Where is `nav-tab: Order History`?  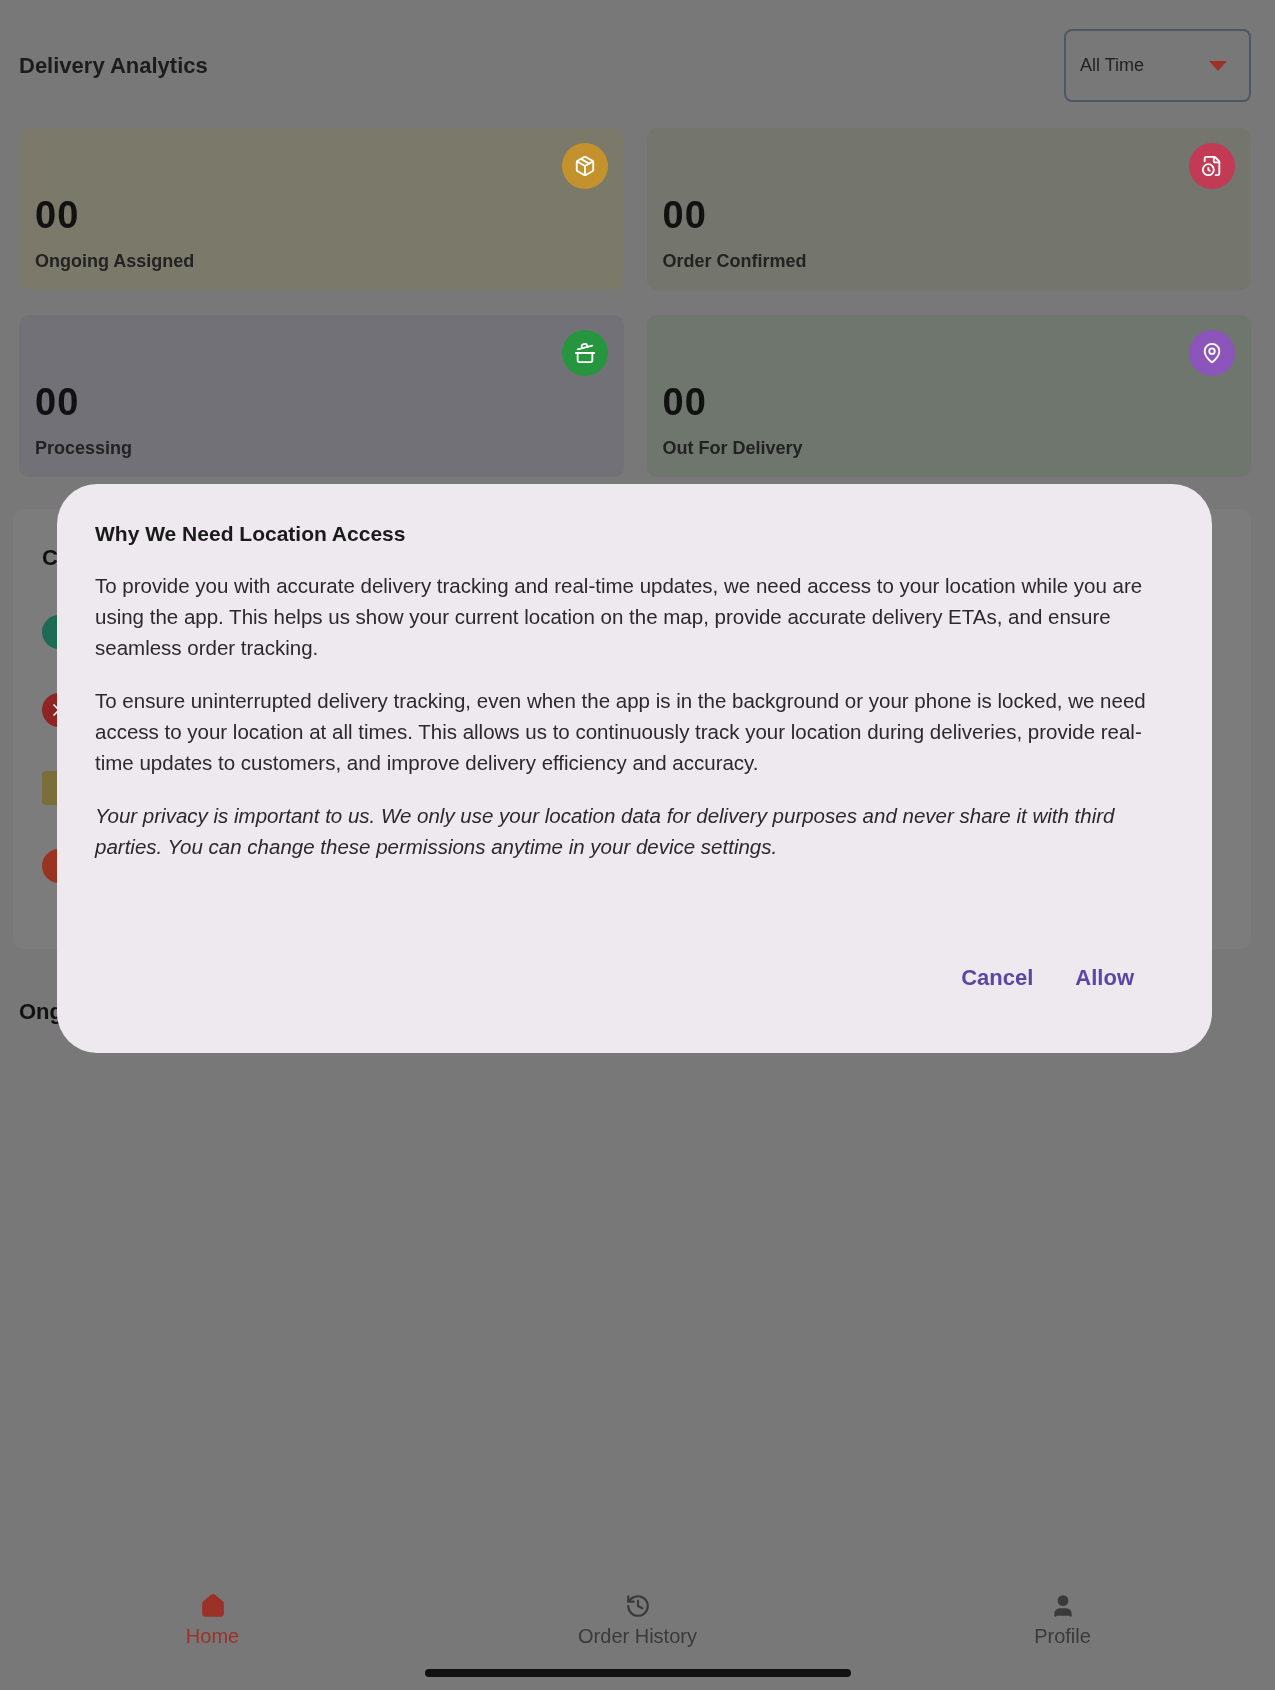 nav-tab: Order History is located at coordinates (637, 1620).